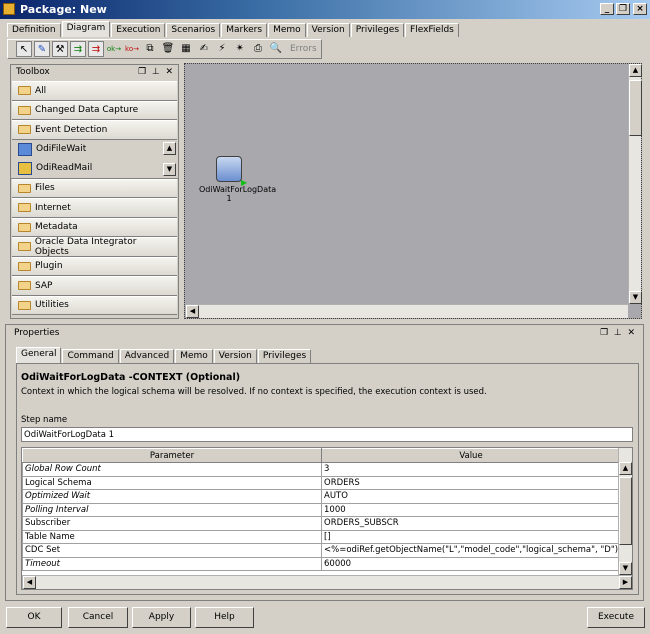 The width and height of the screenshot is (650, 634). I want to click on toolbox-group-sap: SAP, so click(94, 286).